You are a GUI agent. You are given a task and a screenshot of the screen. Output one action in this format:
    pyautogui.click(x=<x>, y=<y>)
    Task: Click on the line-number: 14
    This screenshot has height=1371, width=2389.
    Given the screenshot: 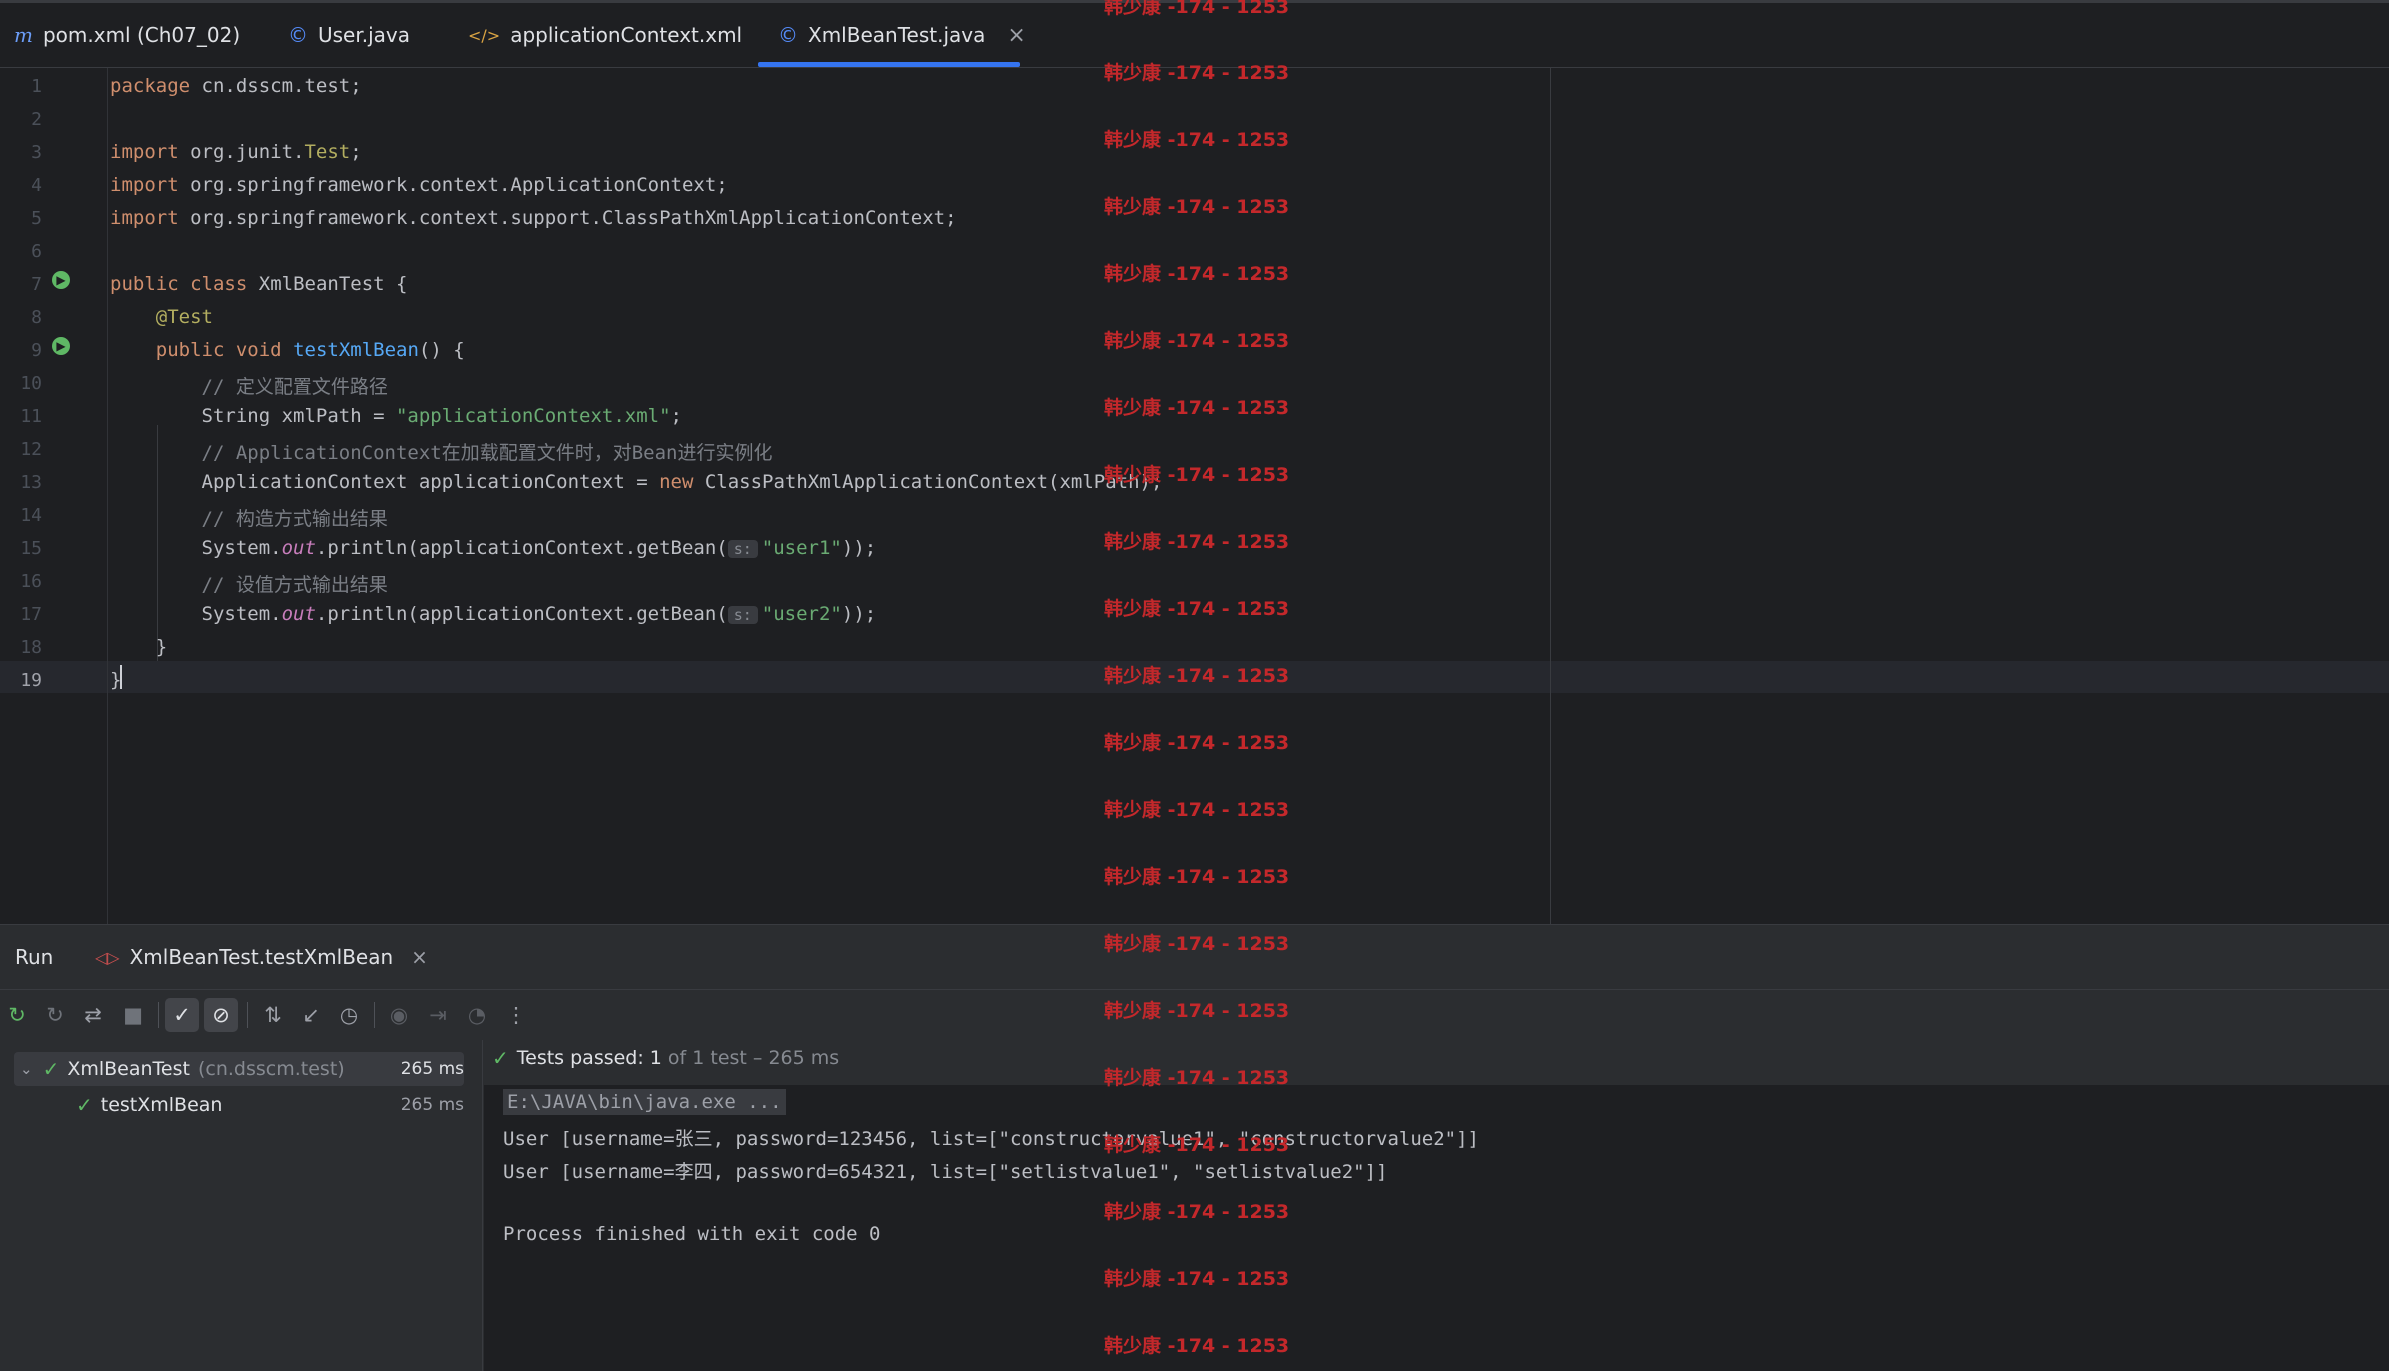 What is the action you would take?
    pyautogui.click(x=31, y=515)
    